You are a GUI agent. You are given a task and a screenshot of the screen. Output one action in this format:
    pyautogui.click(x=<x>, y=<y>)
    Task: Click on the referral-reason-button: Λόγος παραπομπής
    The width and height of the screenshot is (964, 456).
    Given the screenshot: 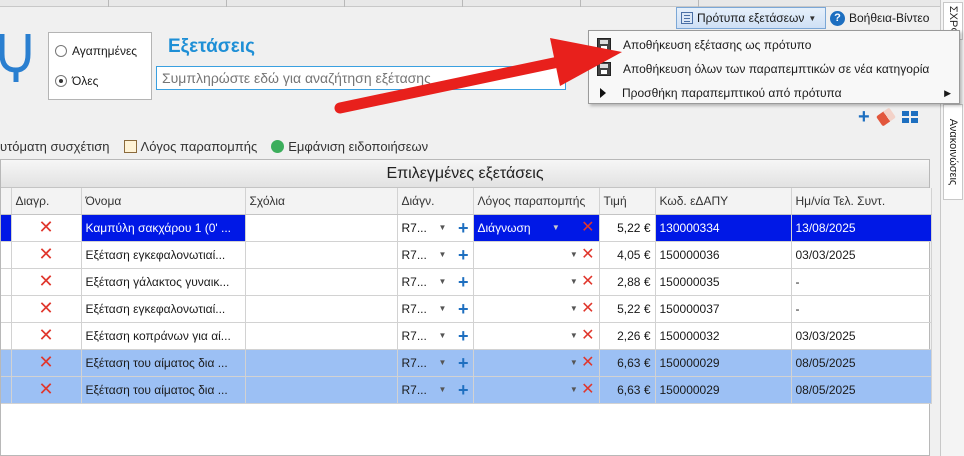 What is the action you would take?
    pyautogui.click(x=190, y=146)
    